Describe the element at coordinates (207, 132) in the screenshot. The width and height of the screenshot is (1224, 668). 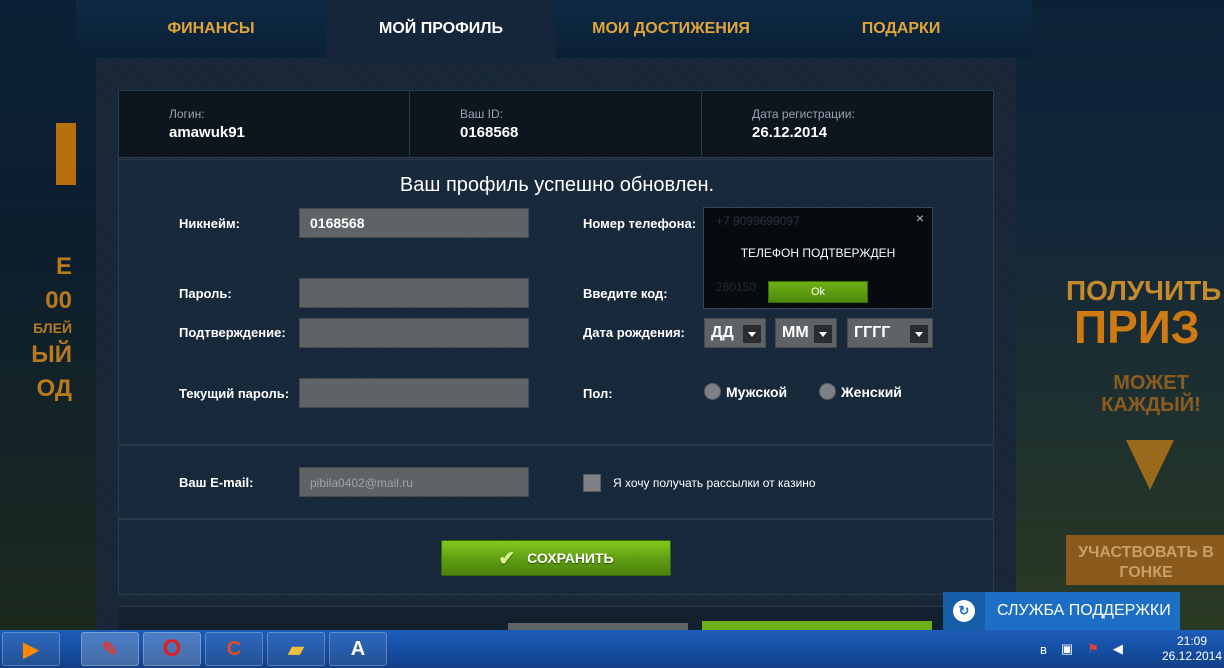
I see `login-value: amawuk91` at that location.